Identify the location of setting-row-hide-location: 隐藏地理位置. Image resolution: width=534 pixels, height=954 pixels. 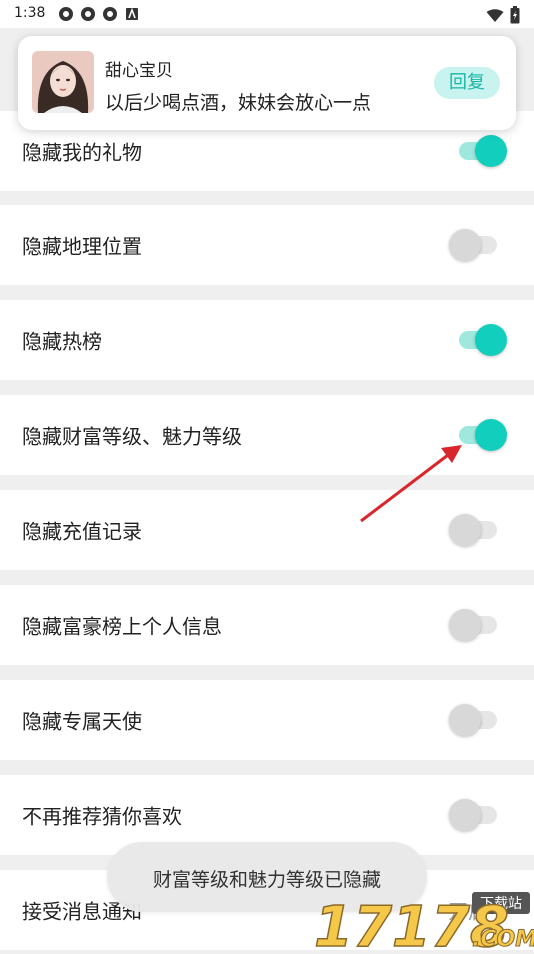
(267, 245).